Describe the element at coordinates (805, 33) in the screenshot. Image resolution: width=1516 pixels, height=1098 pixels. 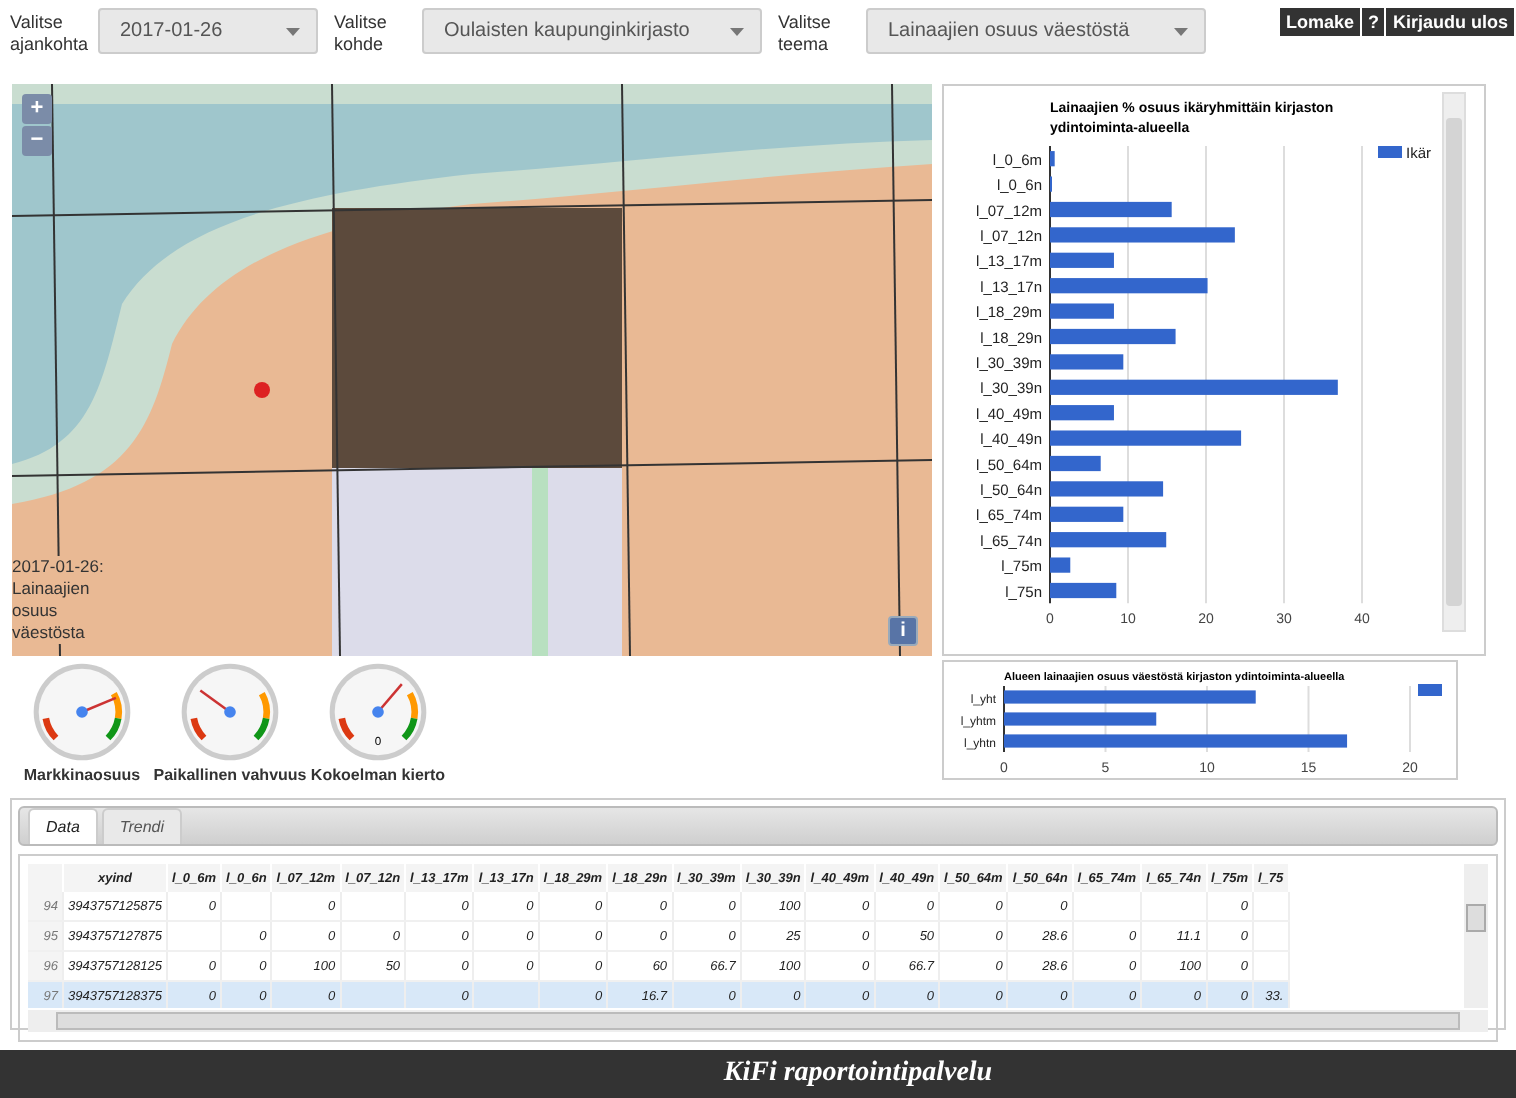
I see `filter-label: Valitse teema` at that location.